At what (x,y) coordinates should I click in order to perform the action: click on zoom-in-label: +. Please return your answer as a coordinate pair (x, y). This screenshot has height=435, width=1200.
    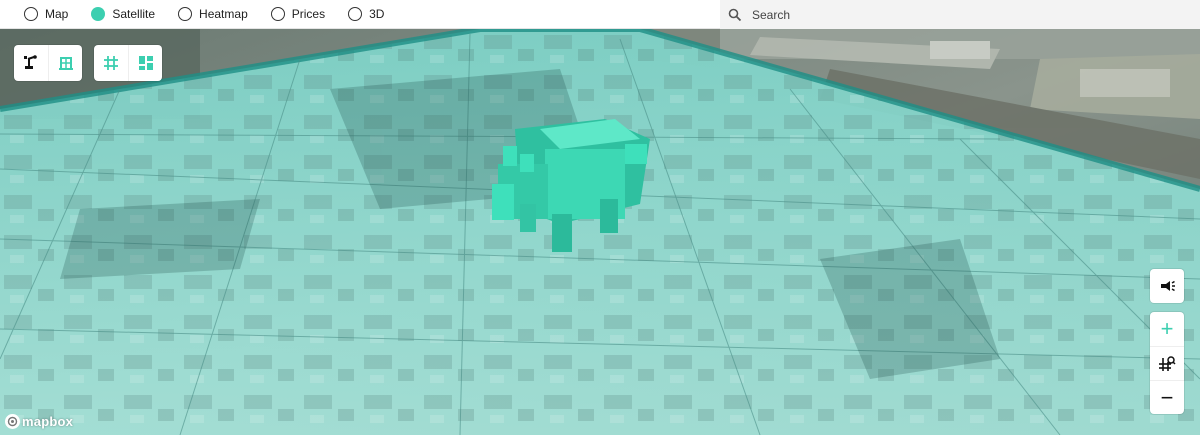
    Looking at the image, I should click on (1167, 328).